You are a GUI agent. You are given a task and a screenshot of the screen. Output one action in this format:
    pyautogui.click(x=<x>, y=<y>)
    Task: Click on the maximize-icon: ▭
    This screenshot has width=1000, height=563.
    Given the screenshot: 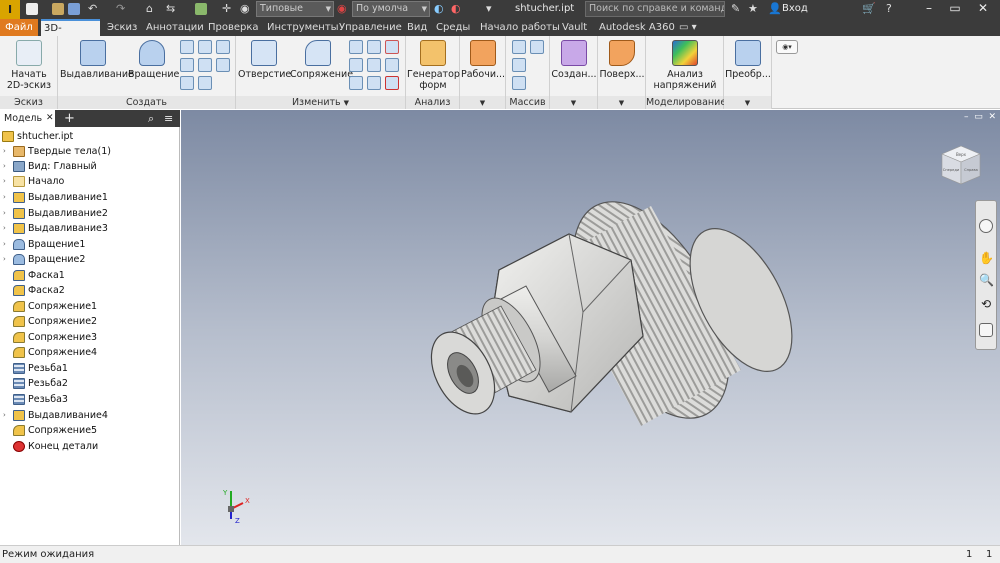 What is the action you would take?
    pyautogui.click(x=955, y=8)
    